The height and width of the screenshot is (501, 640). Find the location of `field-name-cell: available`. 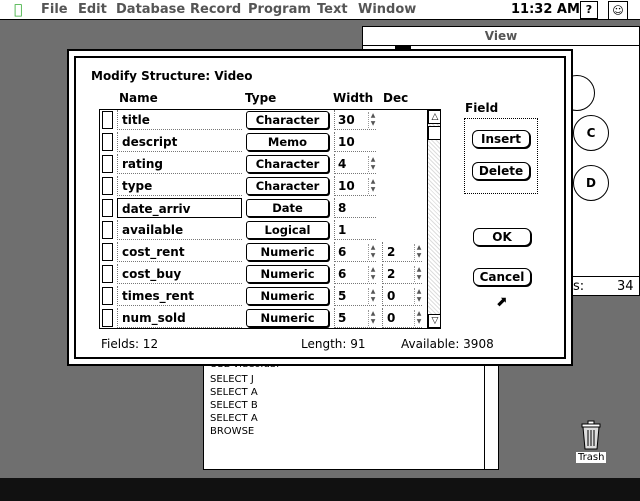

field-name-cell: available is located at coordinates (179, 230).